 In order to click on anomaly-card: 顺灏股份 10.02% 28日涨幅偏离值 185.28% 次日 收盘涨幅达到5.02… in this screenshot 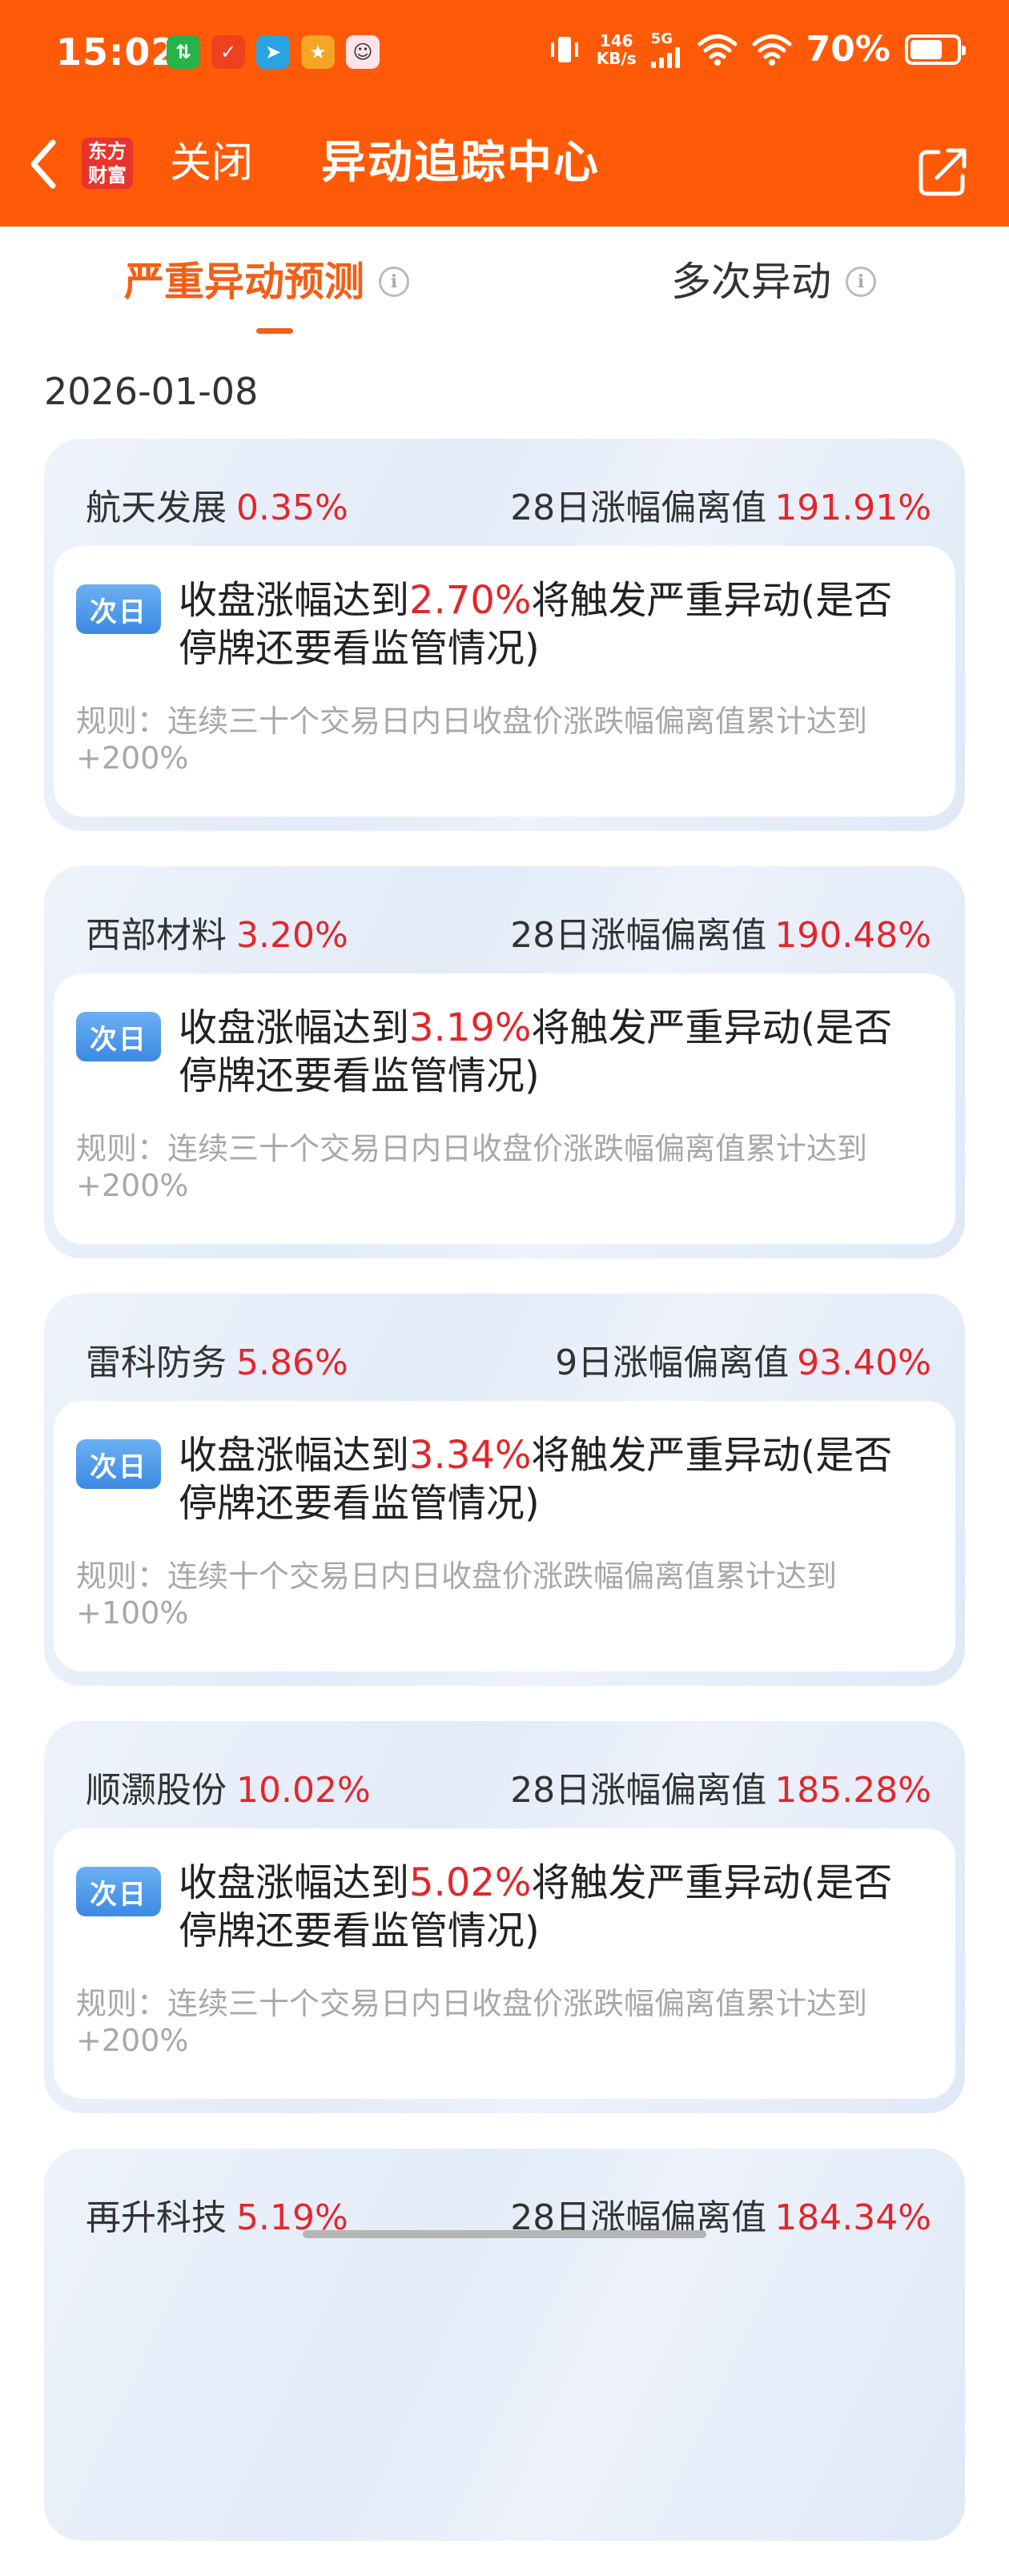, I will do `click(504, 1917)`.